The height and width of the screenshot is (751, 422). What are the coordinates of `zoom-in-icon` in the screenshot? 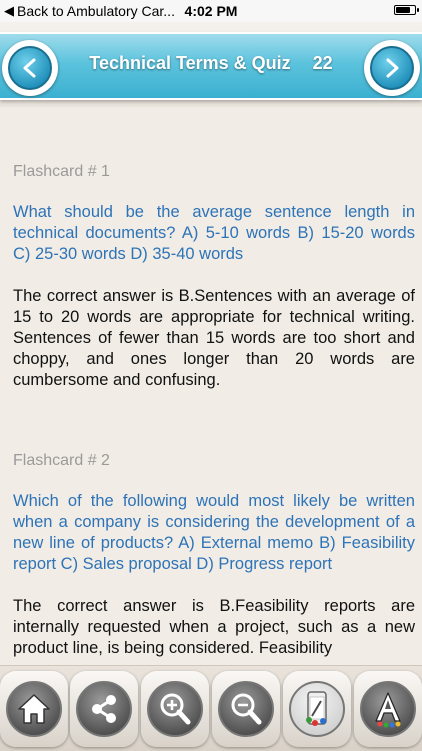 It's located at (175, 709).